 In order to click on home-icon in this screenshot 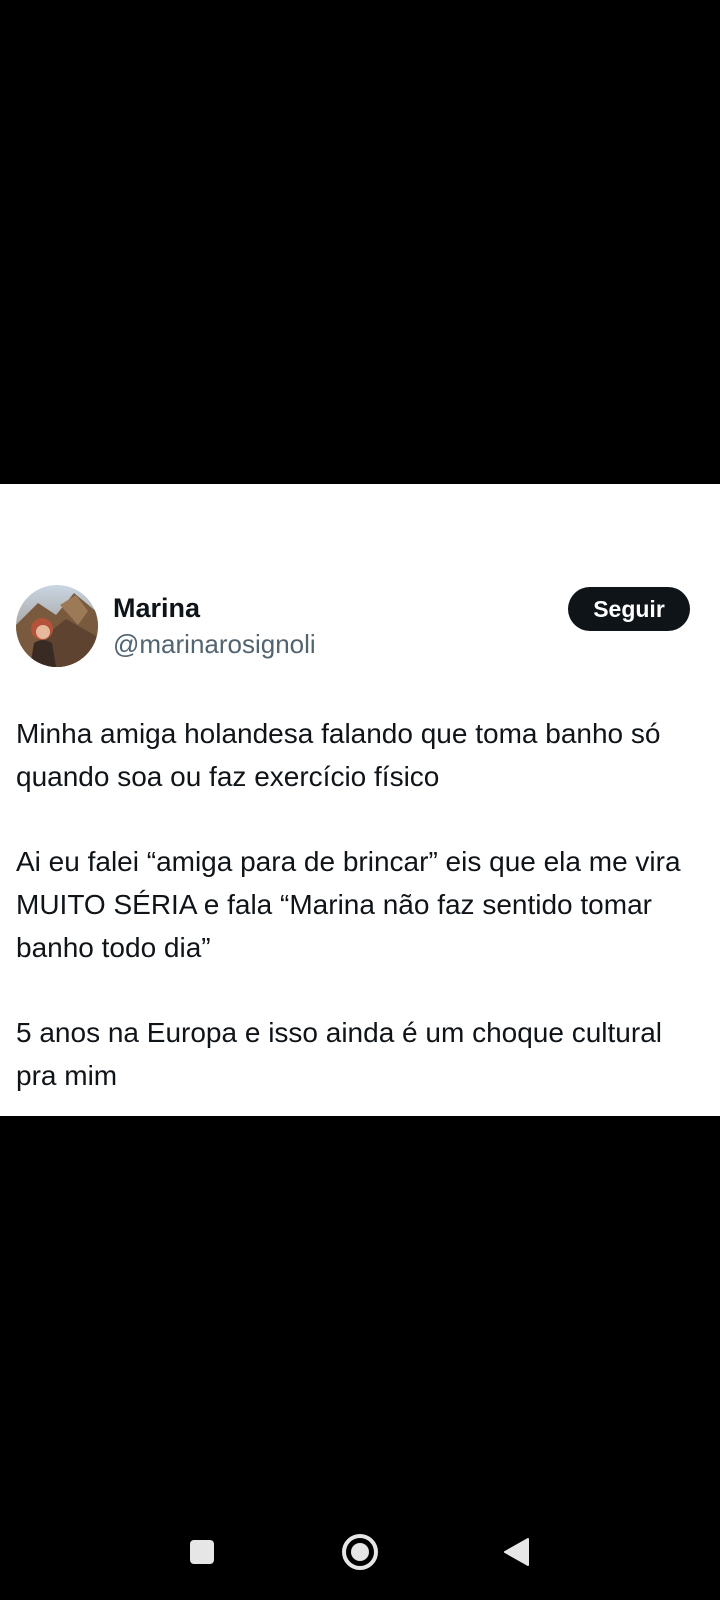, I will do `click(360, 1552)`.